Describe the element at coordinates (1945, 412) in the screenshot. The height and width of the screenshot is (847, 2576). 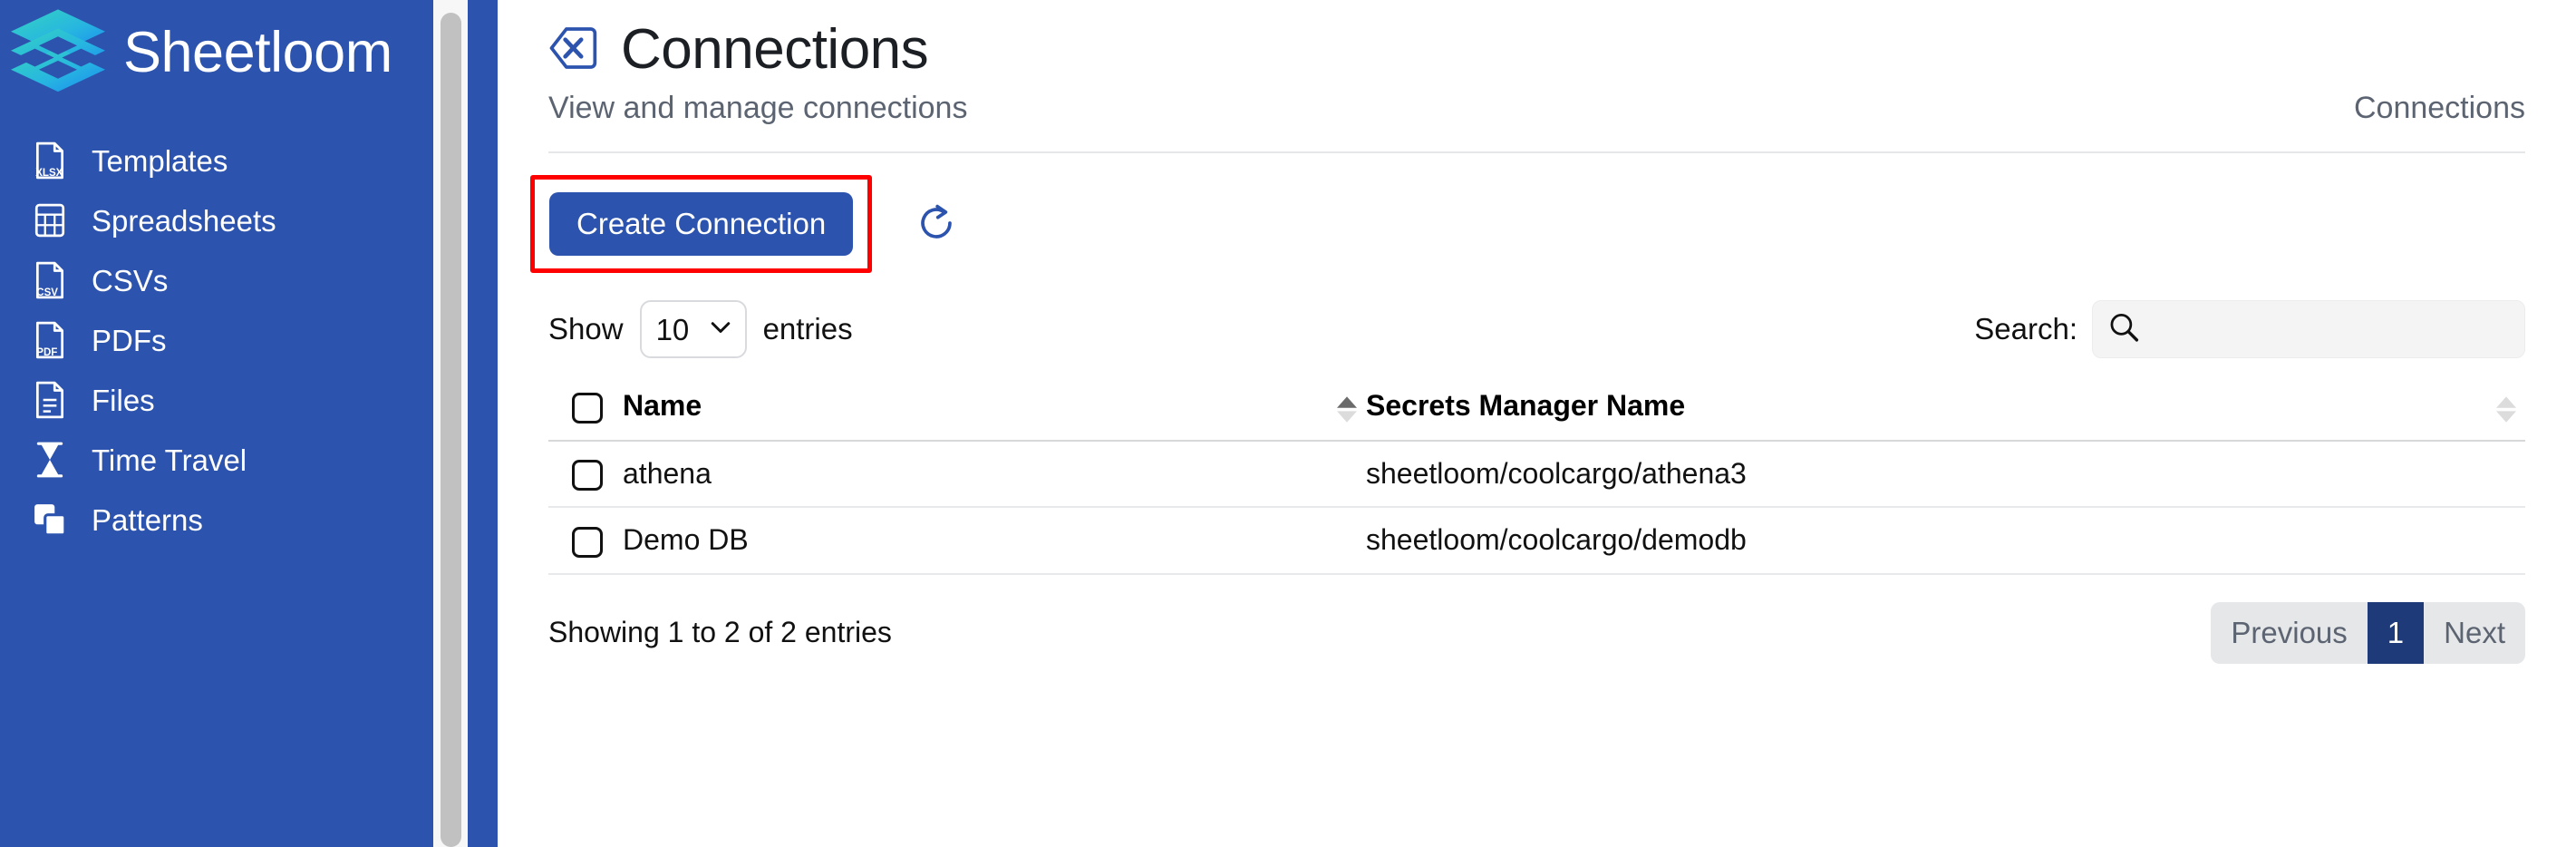
I see `column-header-secrets-manager-name: Secrets Manager Name` at that location.